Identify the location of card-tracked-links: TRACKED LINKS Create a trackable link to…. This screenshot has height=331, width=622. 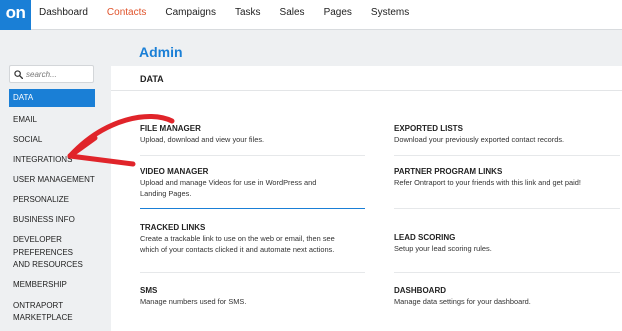
(241, 239).